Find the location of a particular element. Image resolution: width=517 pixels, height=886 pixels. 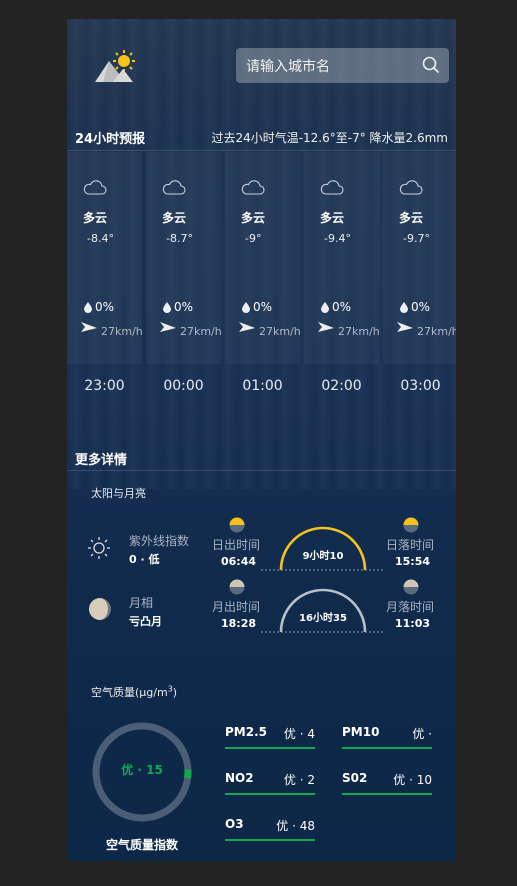

aqi-item-o3: O3 优 · 48 is located at coordinates (270, 829).